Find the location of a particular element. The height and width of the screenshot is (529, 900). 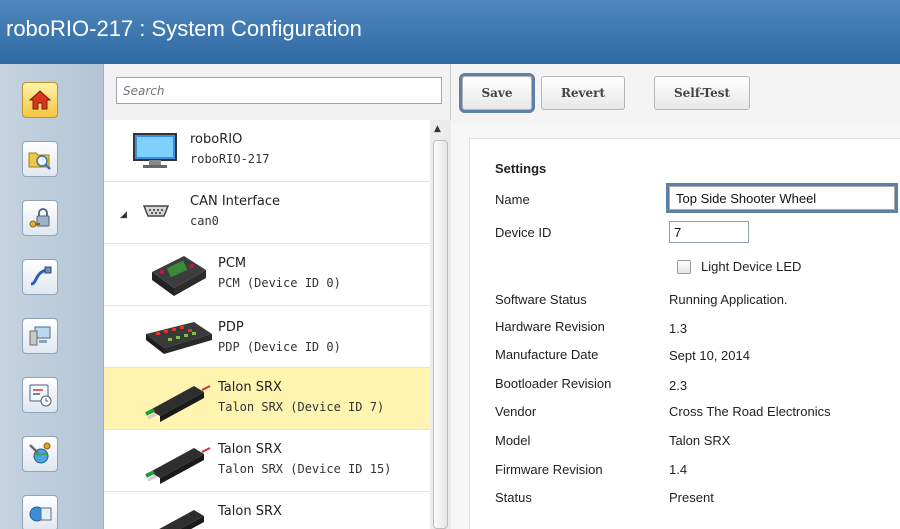

tools-button is located at coordinates (40, 454).